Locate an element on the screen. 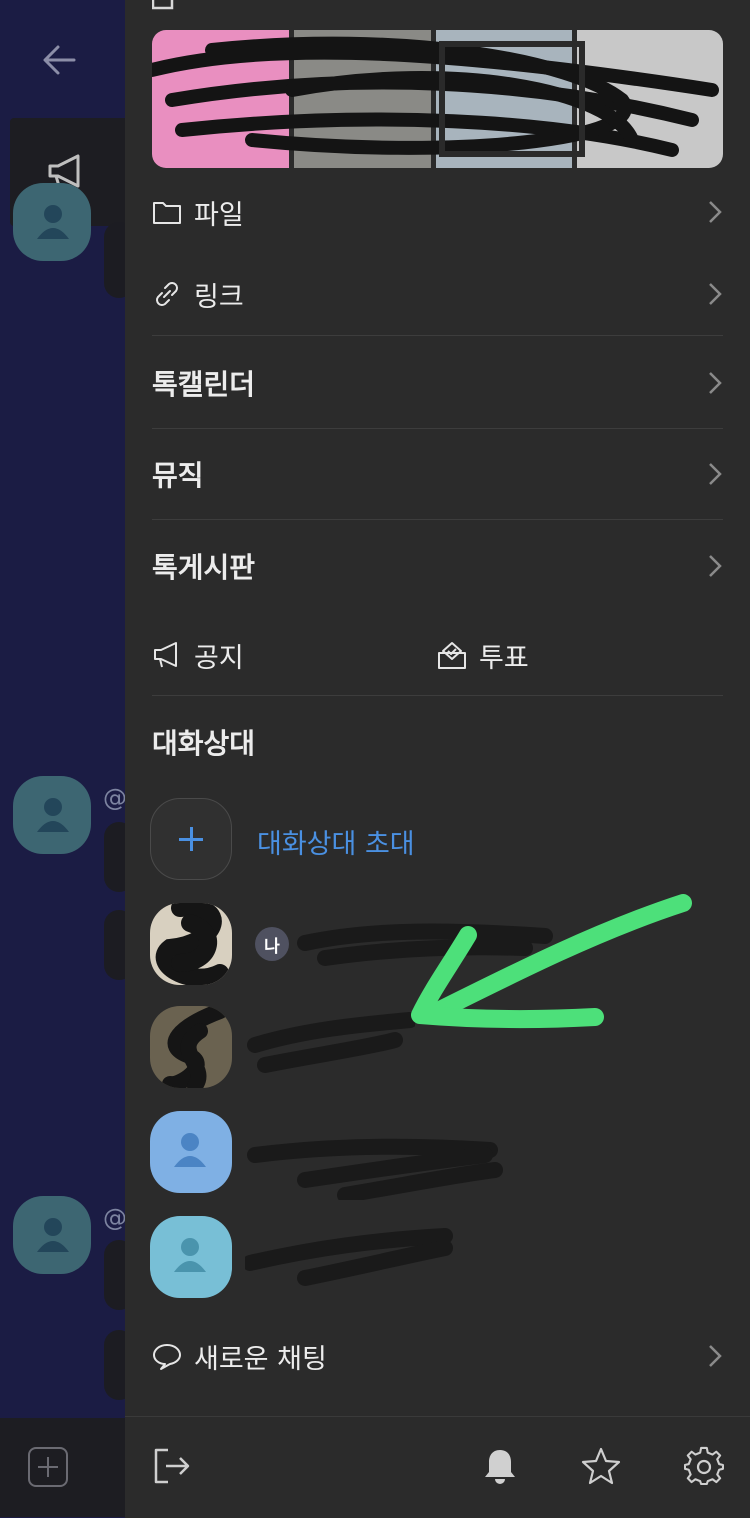  poll-button: 투표 is located at coordinates (483, 655).